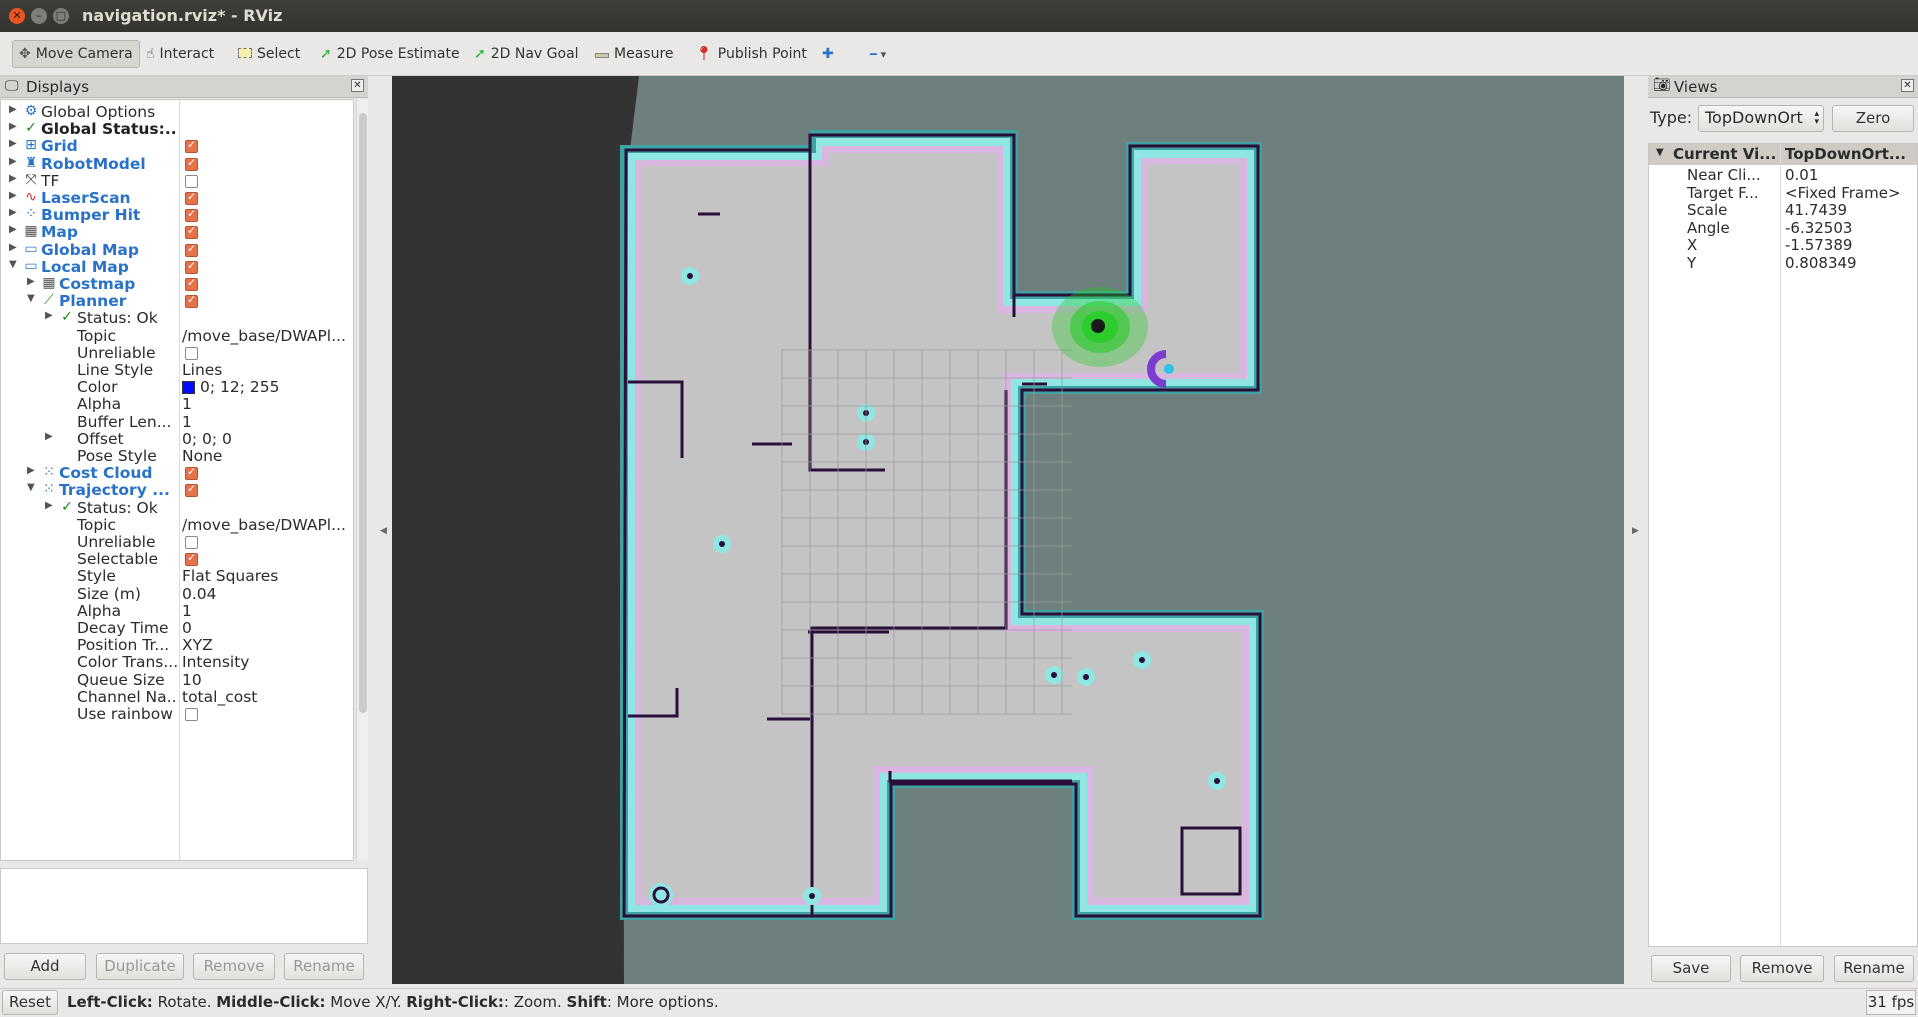 The image size is (1918, 1017). What do you see at coordinates (234, 966) in the screenshot?
I see `remove-display-button: Remove` at bounding box center [234, 966].